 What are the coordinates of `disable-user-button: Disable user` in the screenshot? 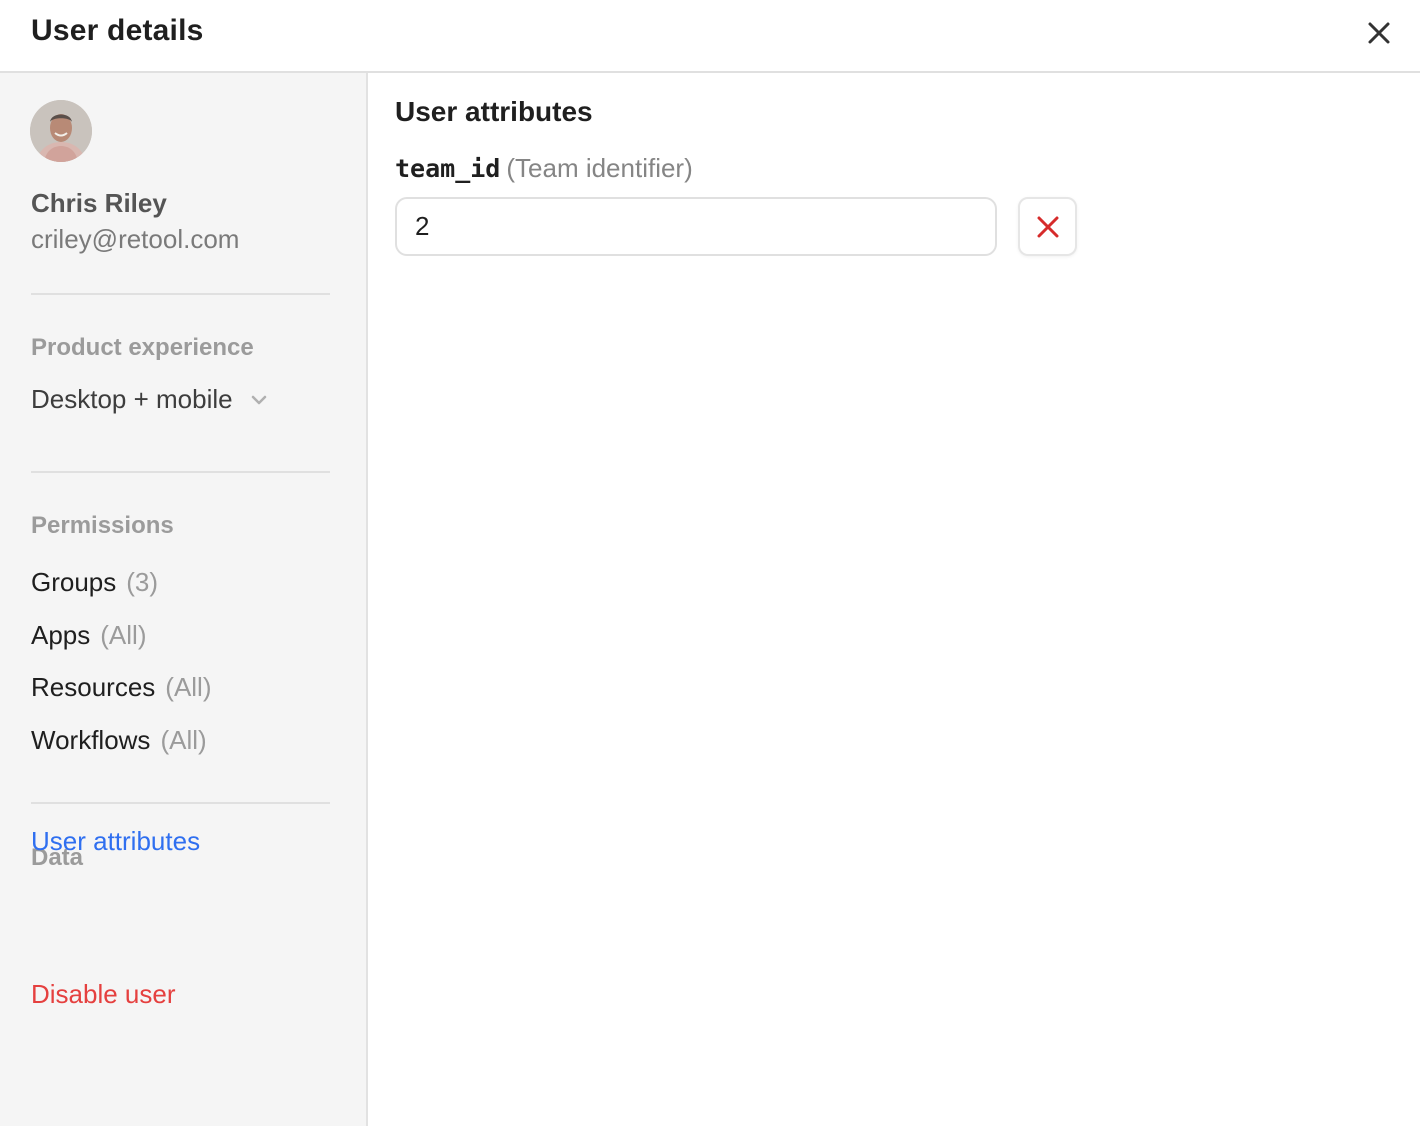 It's located at (103, 994).